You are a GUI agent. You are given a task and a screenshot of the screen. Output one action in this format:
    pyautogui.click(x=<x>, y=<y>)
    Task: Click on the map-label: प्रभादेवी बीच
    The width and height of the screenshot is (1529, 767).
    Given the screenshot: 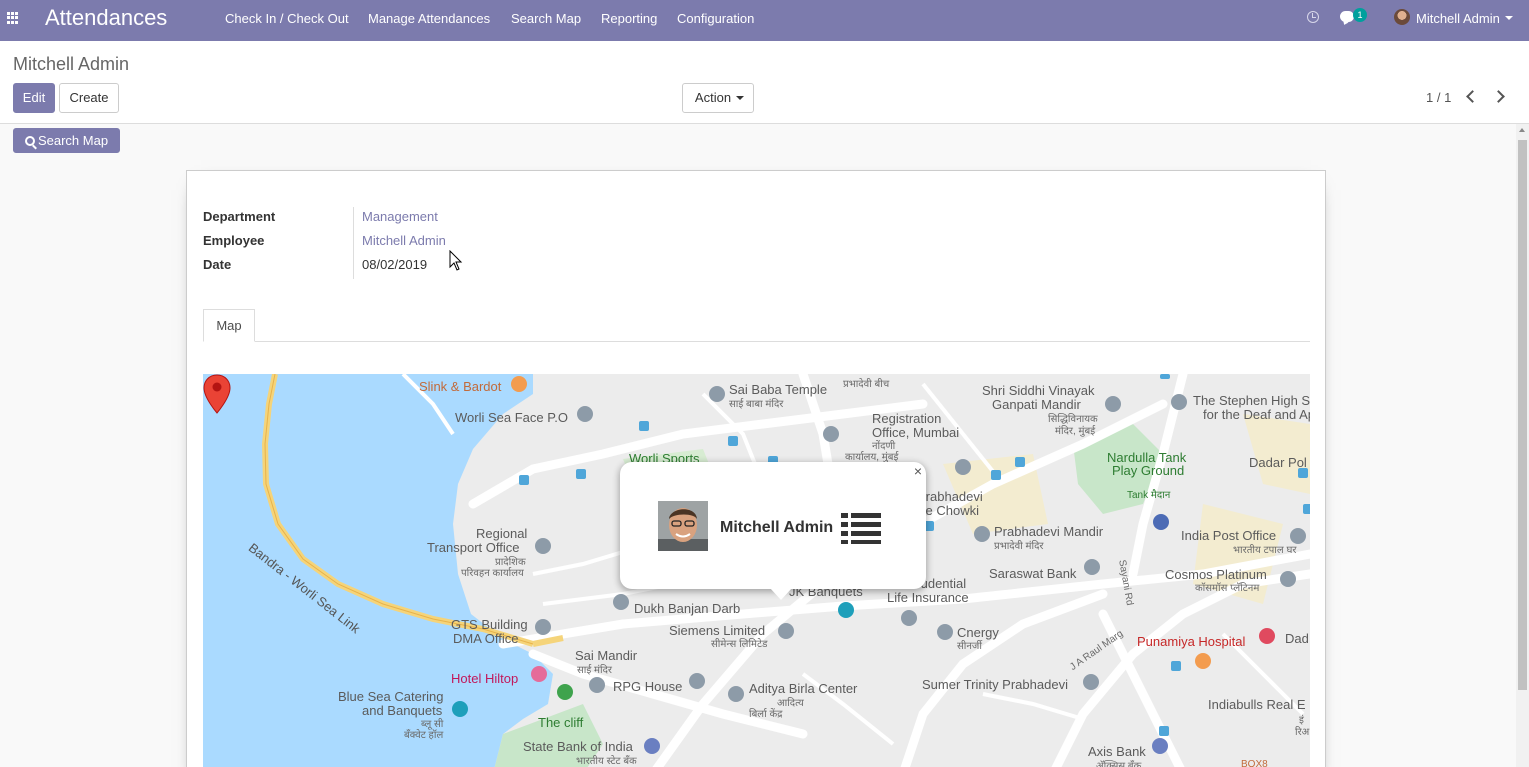 What is the action you would take?
    pyautogui.click(x=866, y=384)
    